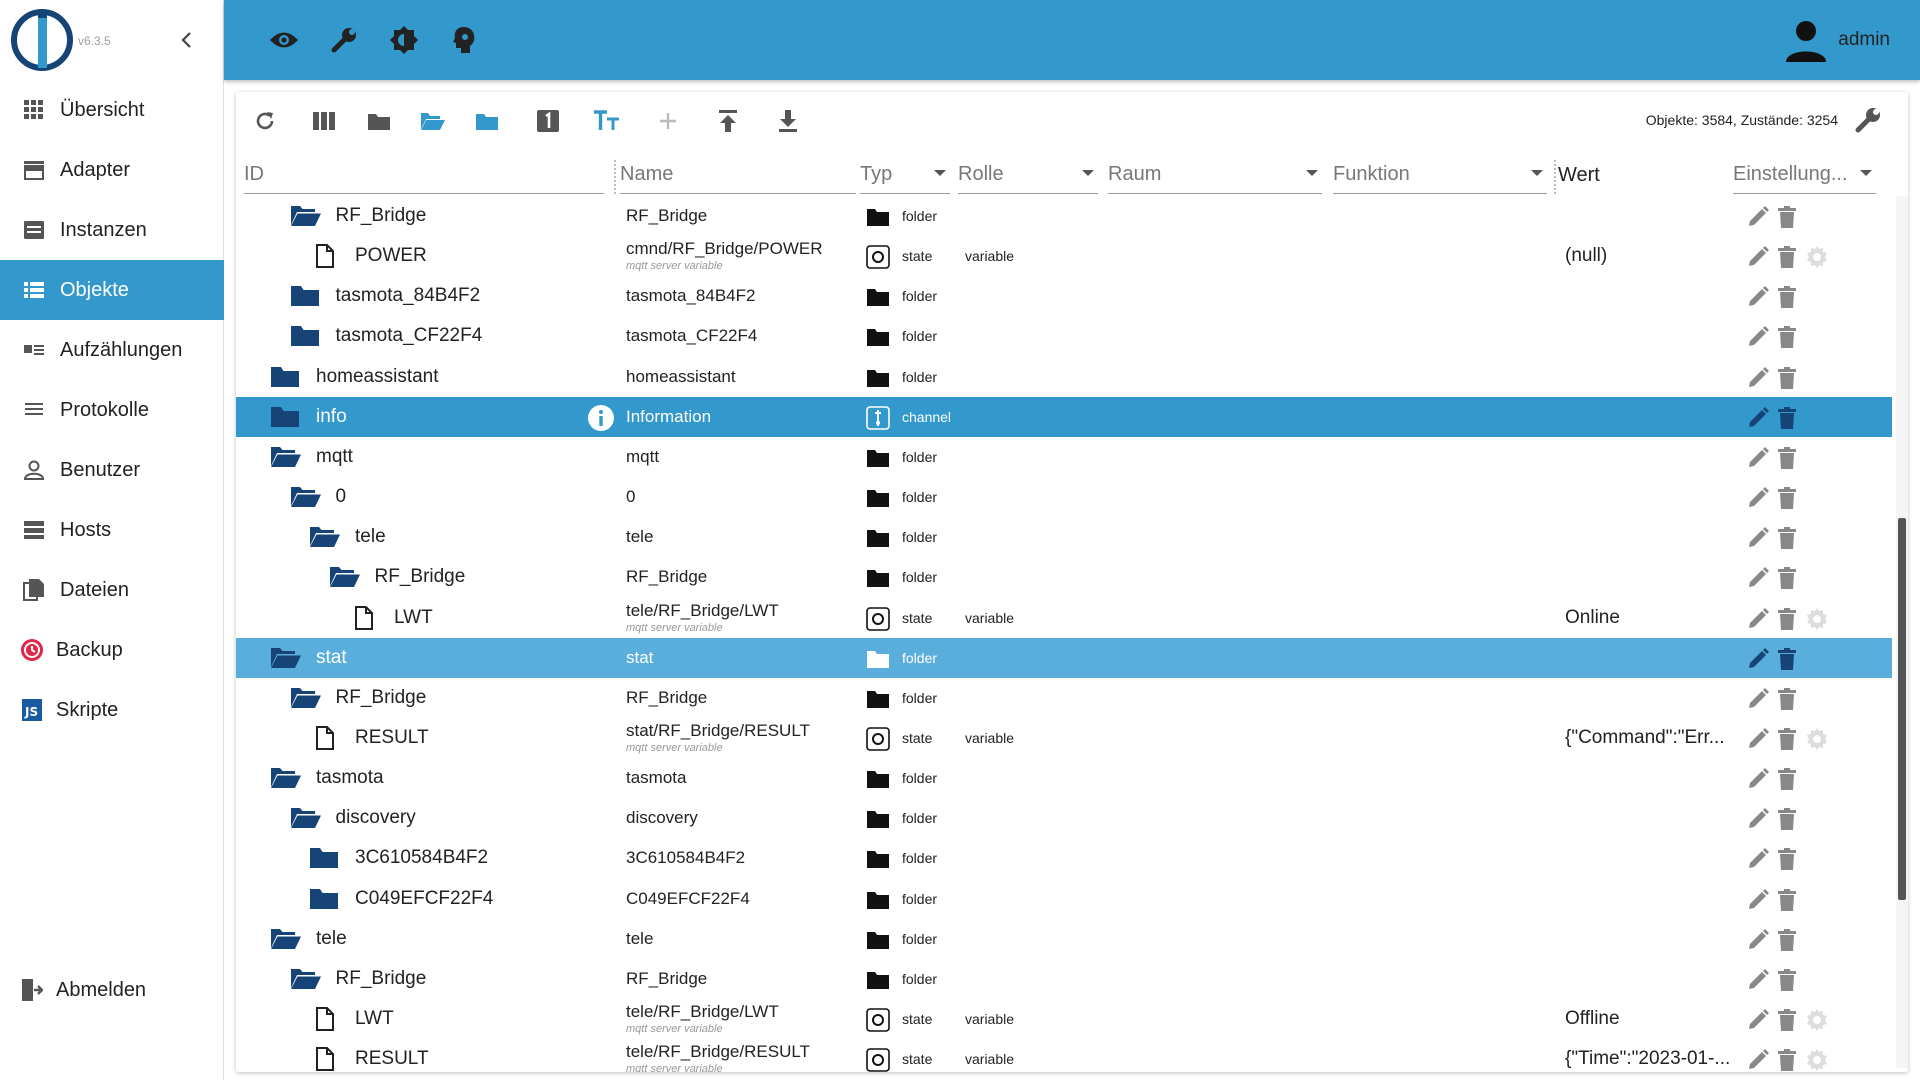 The image size is (1920, 1080). I want to click on sidebar-item-übersicht: Übersicht, so click(112, 110).